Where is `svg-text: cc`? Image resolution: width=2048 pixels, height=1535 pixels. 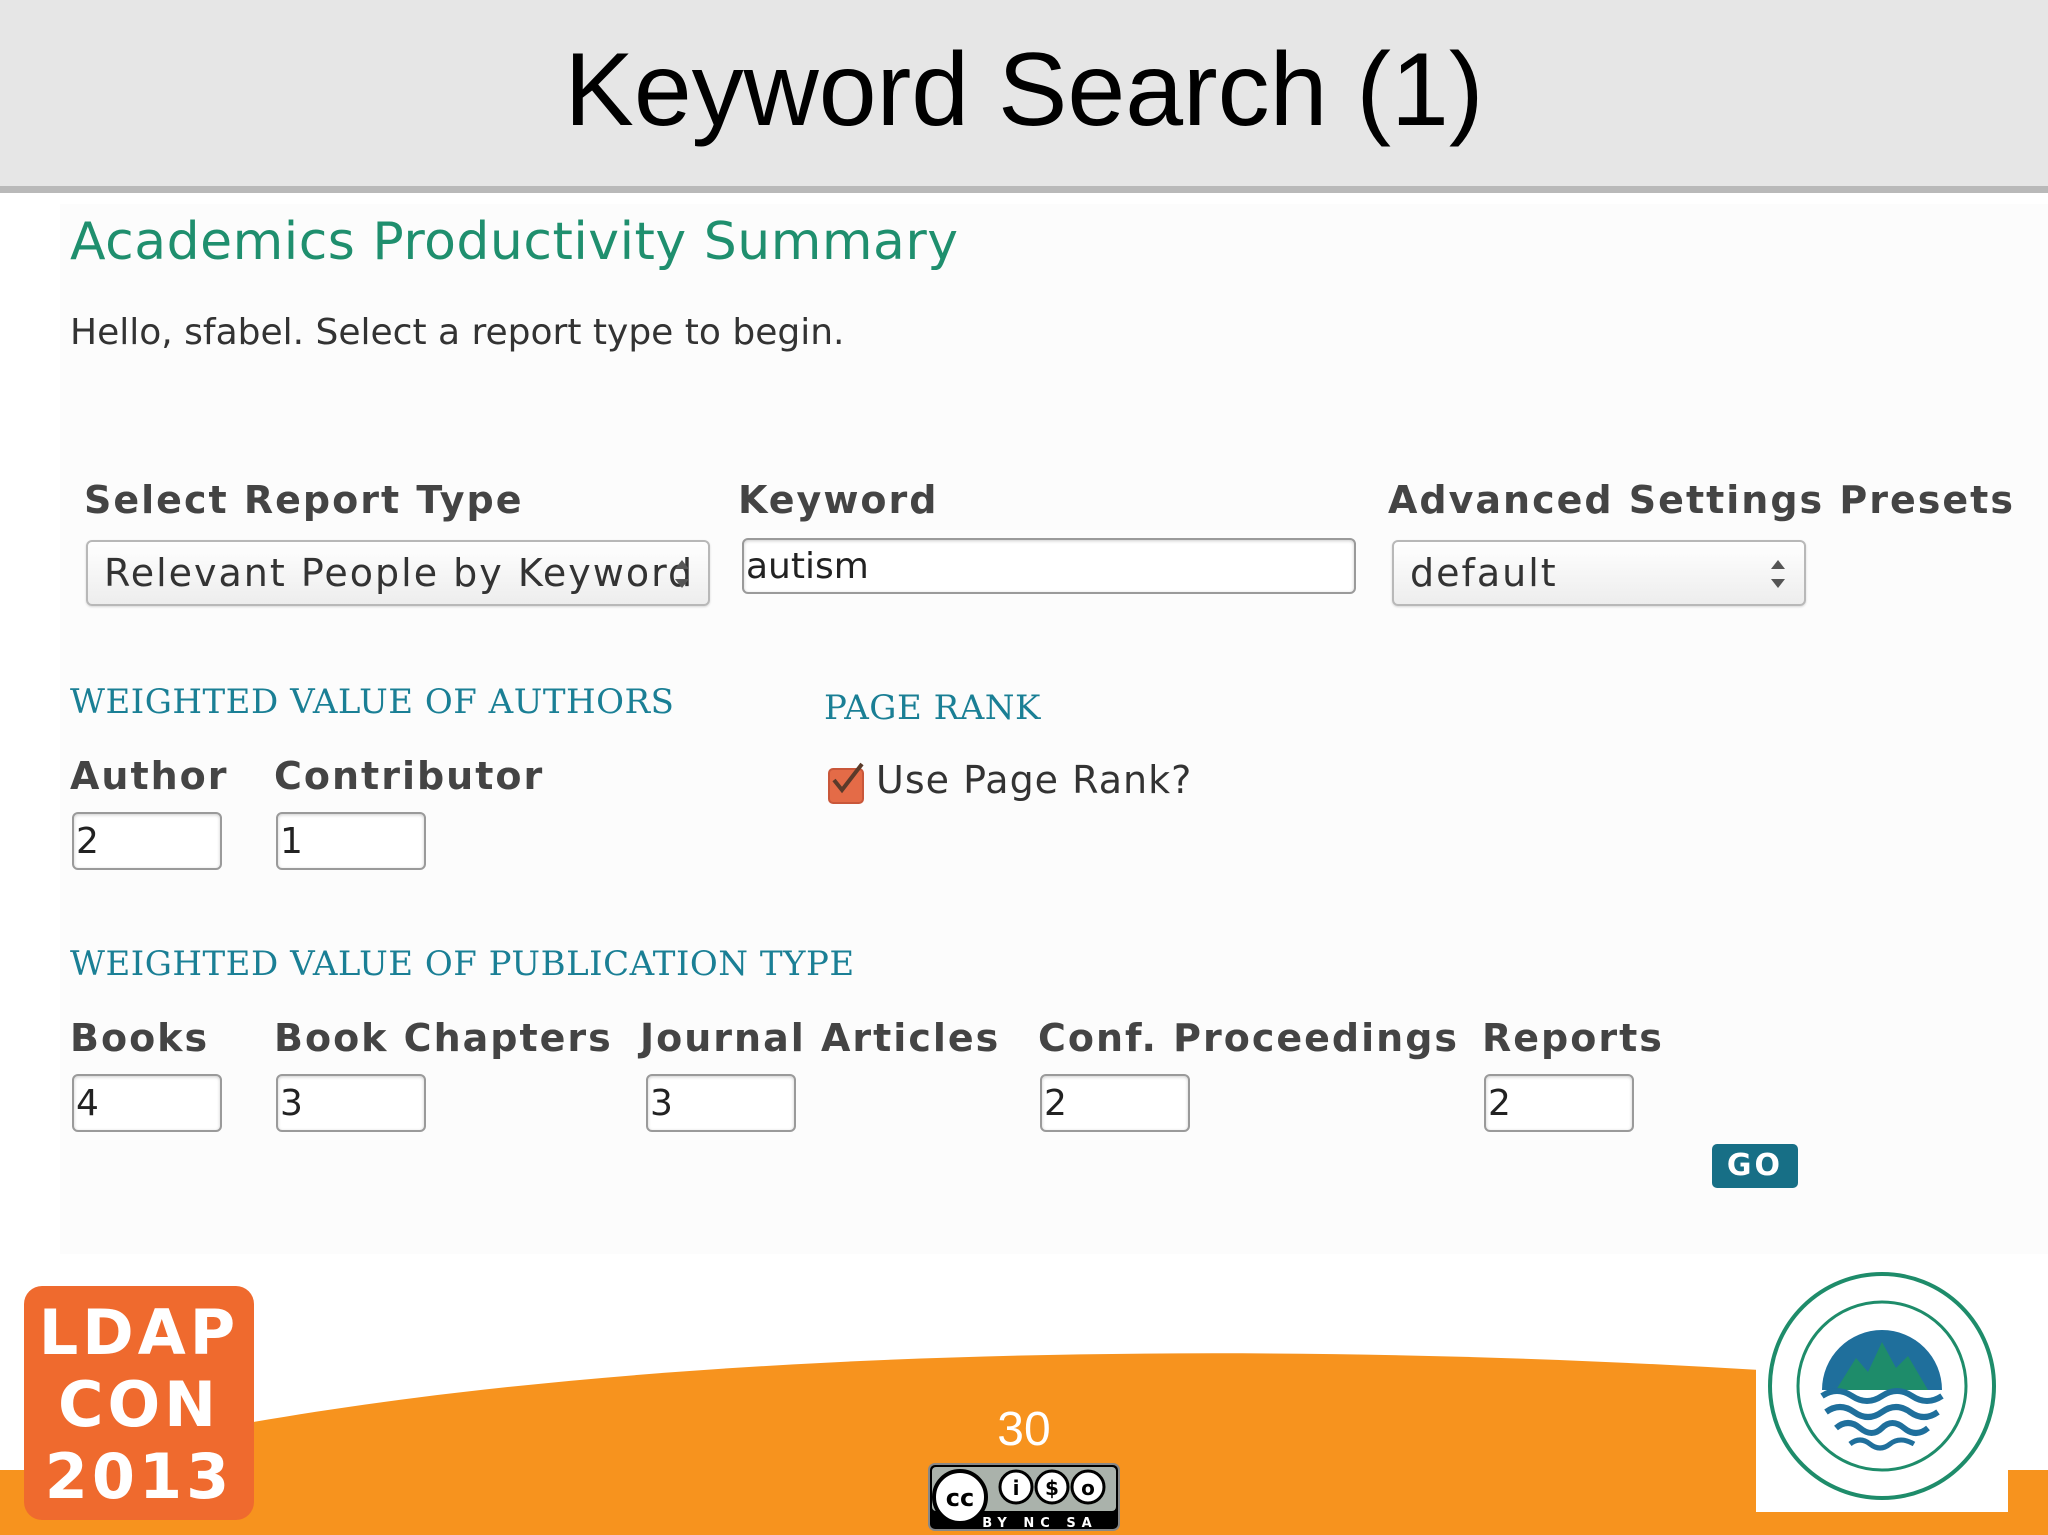 svg-text: cc is located at coordinates (960, 1498).